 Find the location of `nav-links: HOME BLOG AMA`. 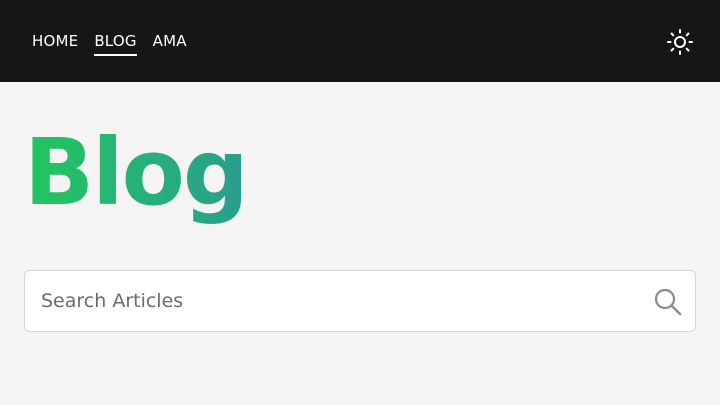

nav-links: HOME BLOG AMA is located at coordinates (109, 43).